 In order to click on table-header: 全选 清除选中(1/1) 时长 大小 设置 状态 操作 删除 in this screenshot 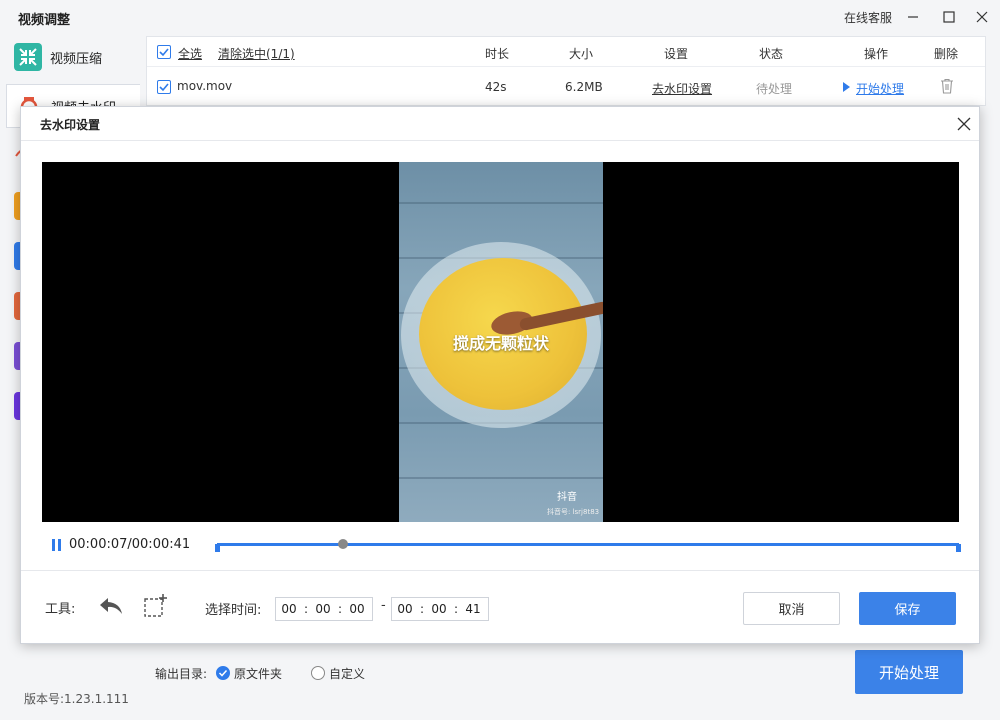, I will do `click(566, 52)`.